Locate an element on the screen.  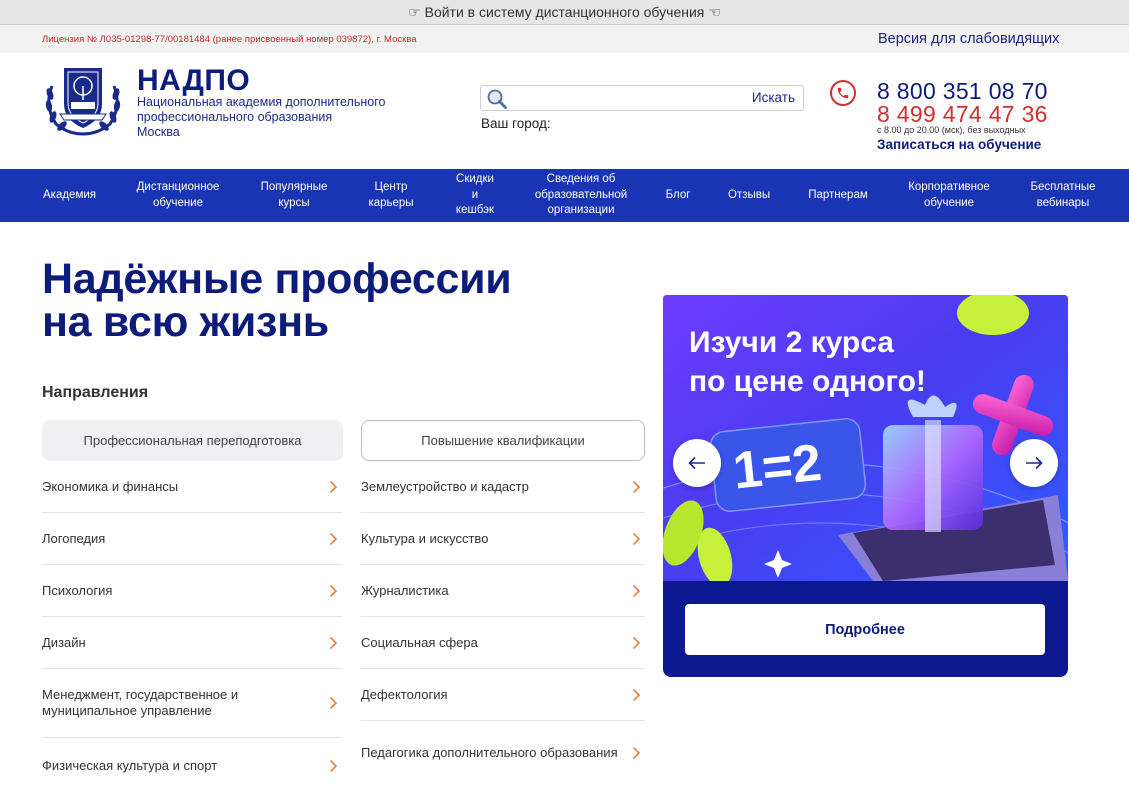
promo-banner-title: Изучи 2 курса по цене одного! is located at coordinates (807, 362).